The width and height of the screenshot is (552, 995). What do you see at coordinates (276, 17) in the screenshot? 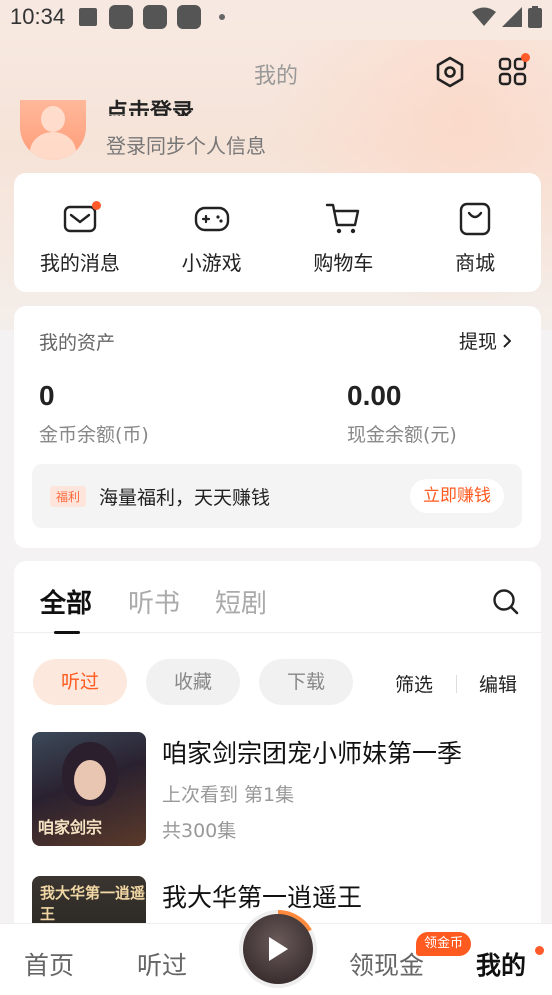
I see `status-bar: 10:34` at bounding box center [276, 17].